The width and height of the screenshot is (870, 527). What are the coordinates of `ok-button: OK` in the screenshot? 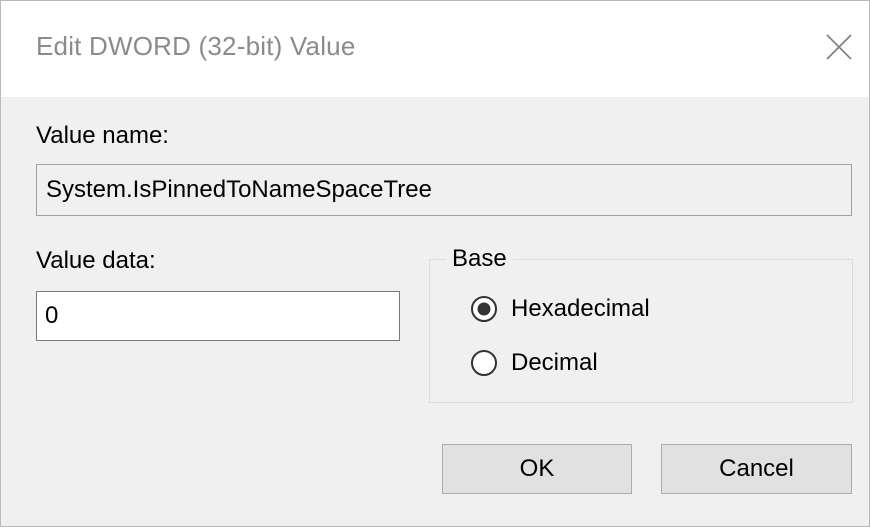 It's located at (537, 469).